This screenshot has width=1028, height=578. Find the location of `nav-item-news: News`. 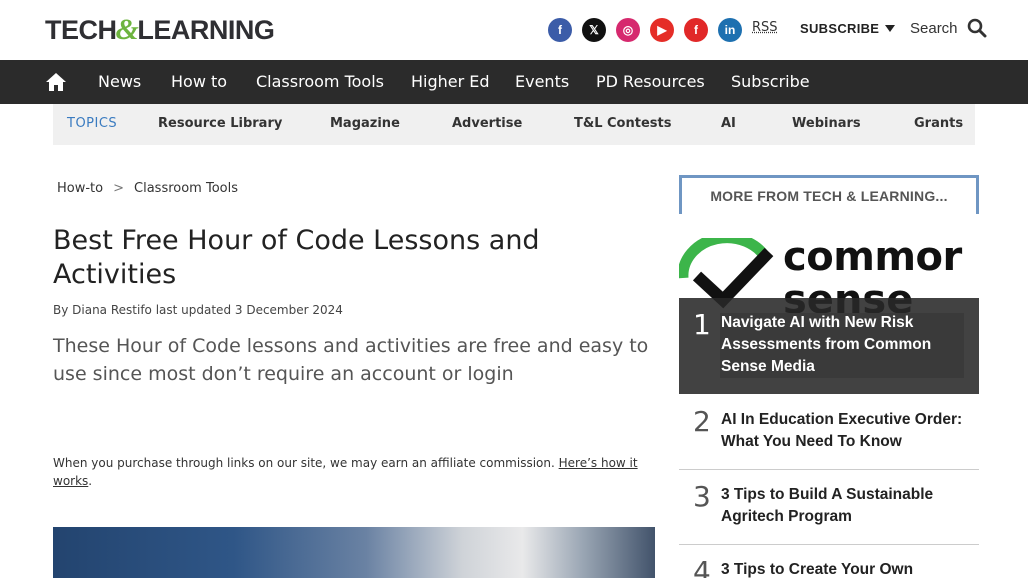

nav-item-news: News is located at coordinates (119, 82).